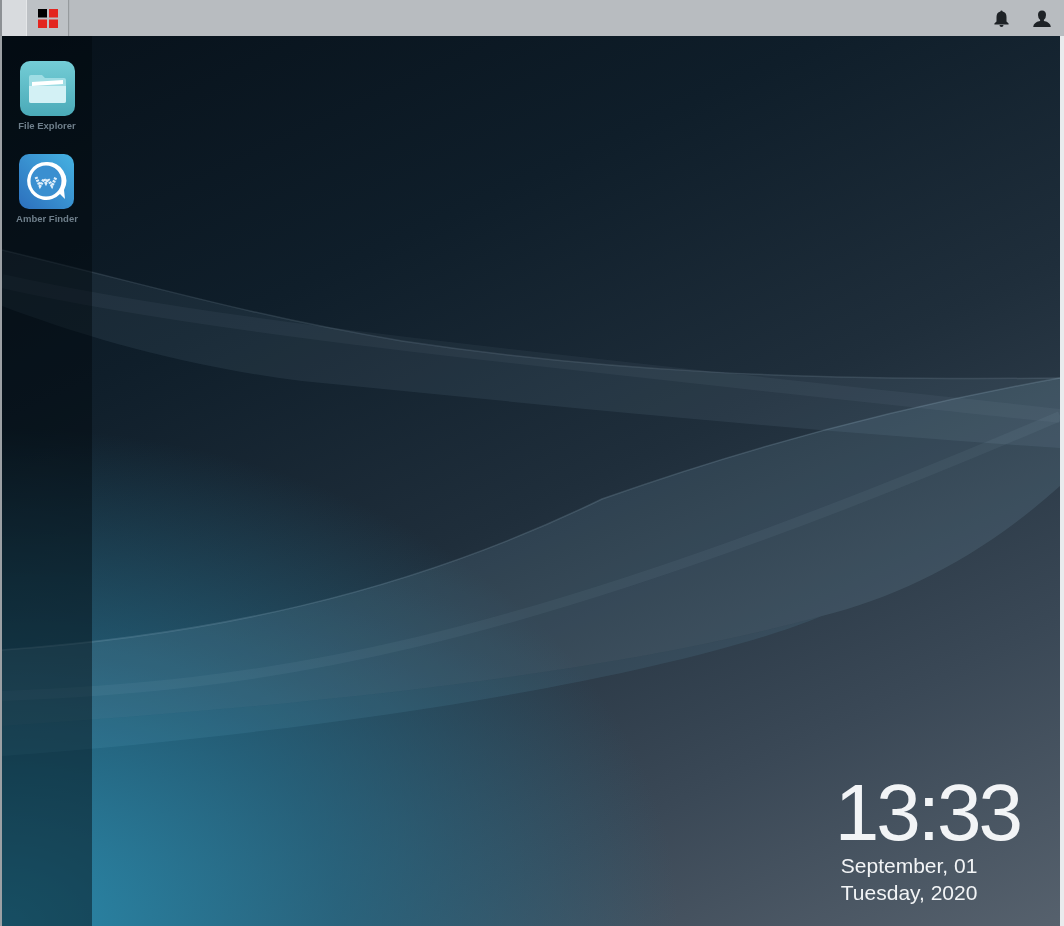 The height and width of the screenshot is (926, 1064). Describe the element at coordinates (1001, 18) in the screenshot. I see `bell-icon` at that location.